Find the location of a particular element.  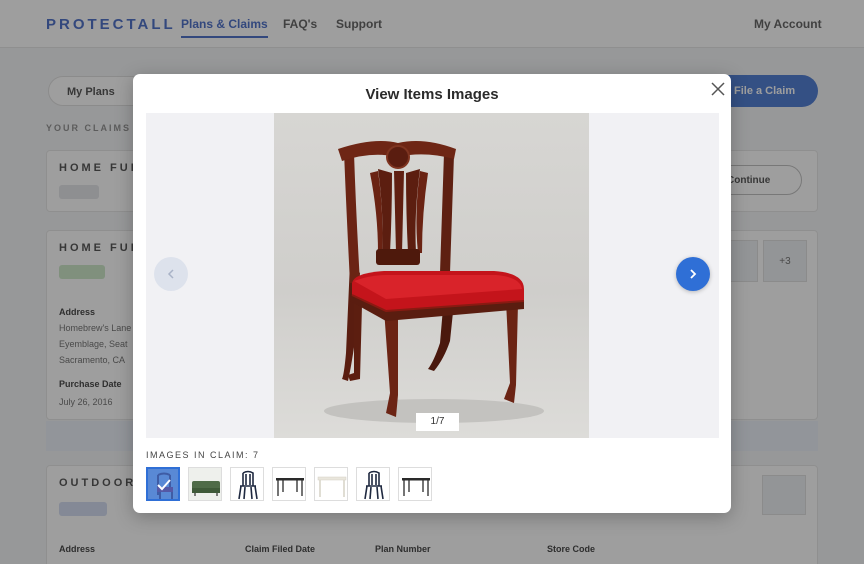

next-image-button is located at coordinates (693, 274).